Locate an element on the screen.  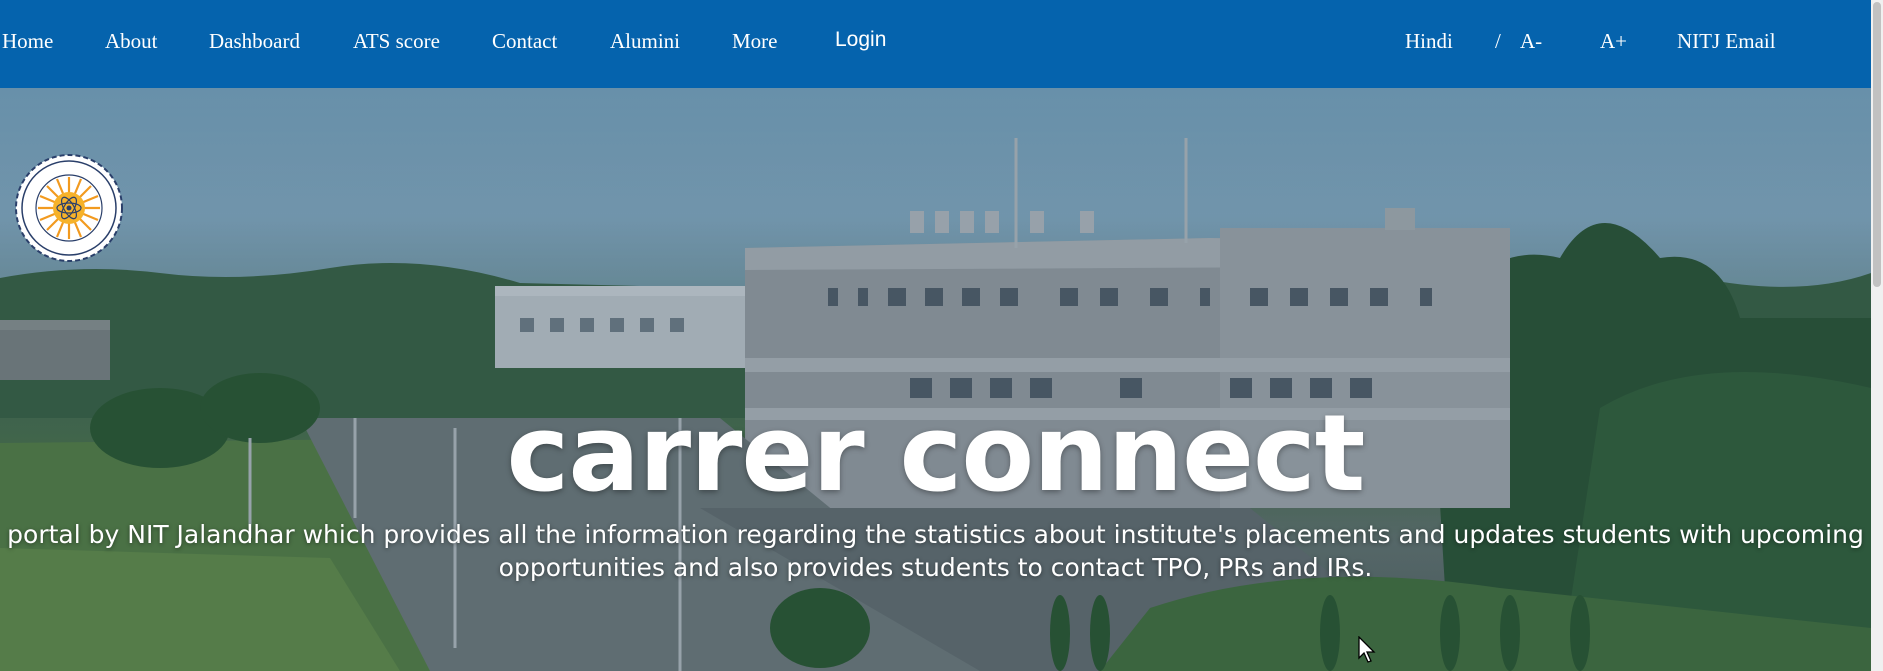
nav-ats-score-link: ATS score is located at coordinates (396, 41).